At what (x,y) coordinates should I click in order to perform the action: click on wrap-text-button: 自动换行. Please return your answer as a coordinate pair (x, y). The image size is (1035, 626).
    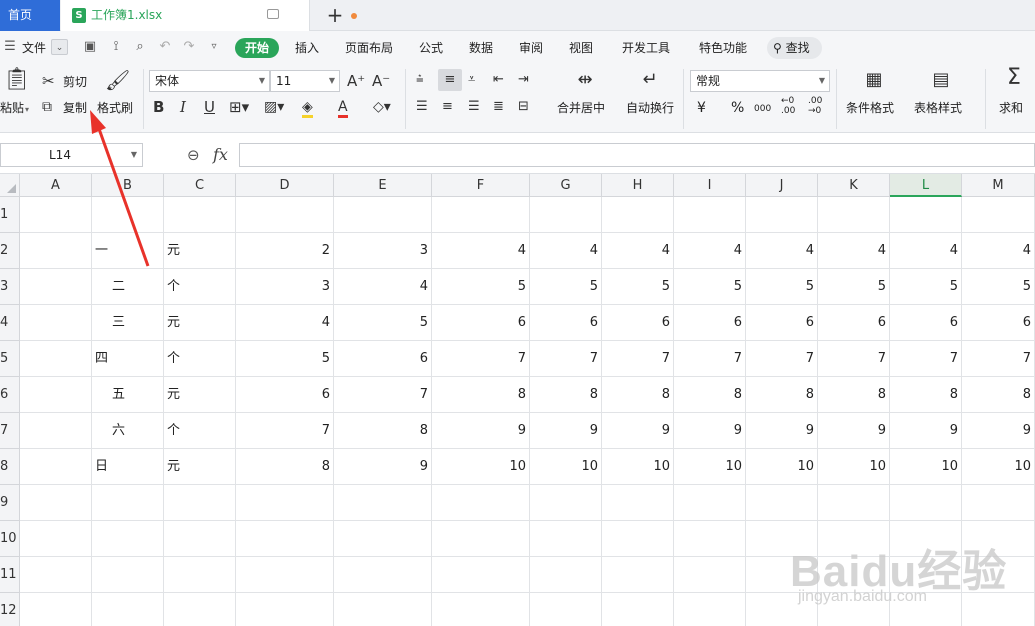
    Looking at the image, I should click on (650, 108).